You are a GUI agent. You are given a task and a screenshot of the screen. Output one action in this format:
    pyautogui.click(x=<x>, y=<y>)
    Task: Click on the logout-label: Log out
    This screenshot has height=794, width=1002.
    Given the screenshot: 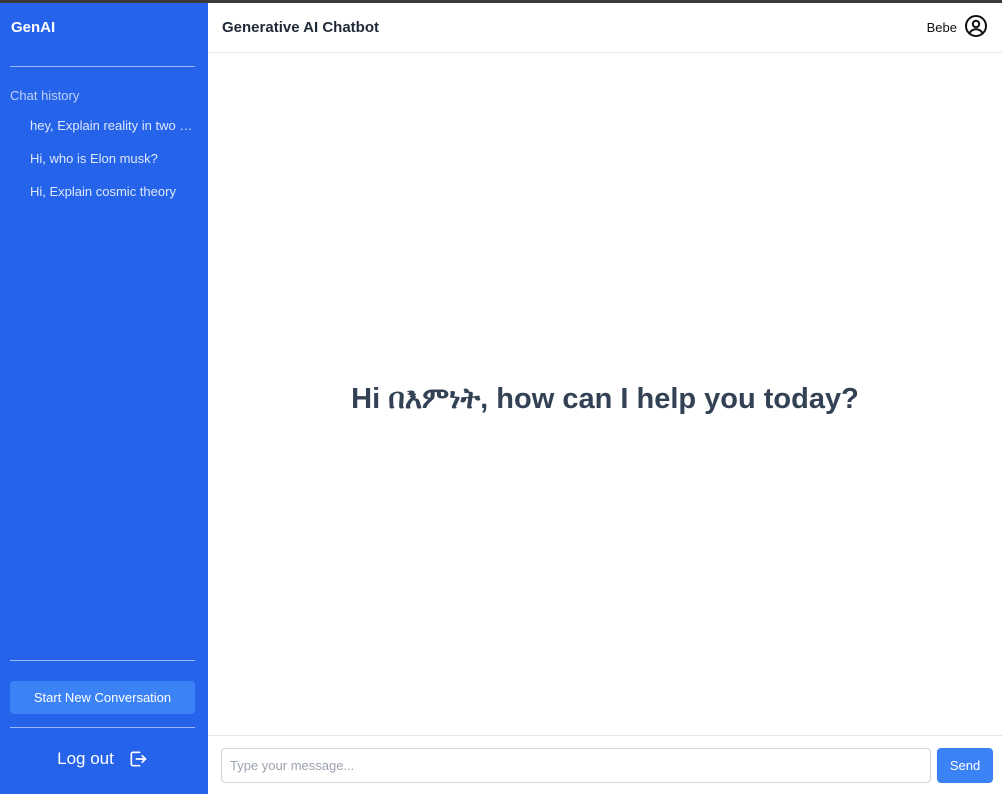 What is the action you would take?
    pyautogui.click(x=85, y=758)
    